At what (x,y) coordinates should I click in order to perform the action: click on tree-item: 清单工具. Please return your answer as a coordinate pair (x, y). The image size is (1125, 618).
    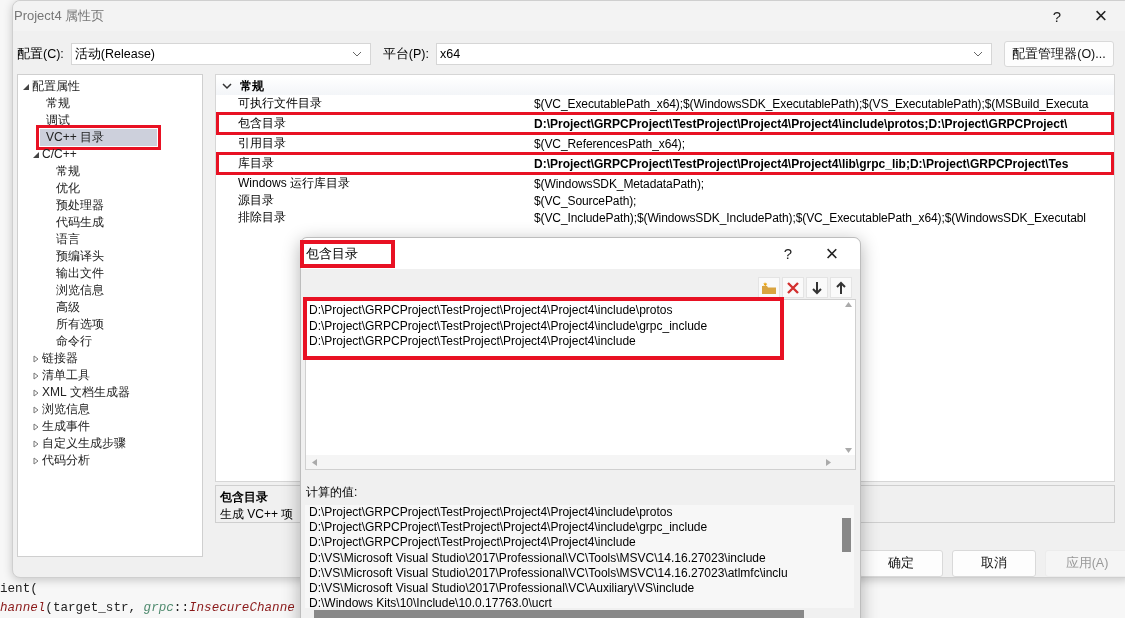
    Looking at the image, I should click on (122, 375).